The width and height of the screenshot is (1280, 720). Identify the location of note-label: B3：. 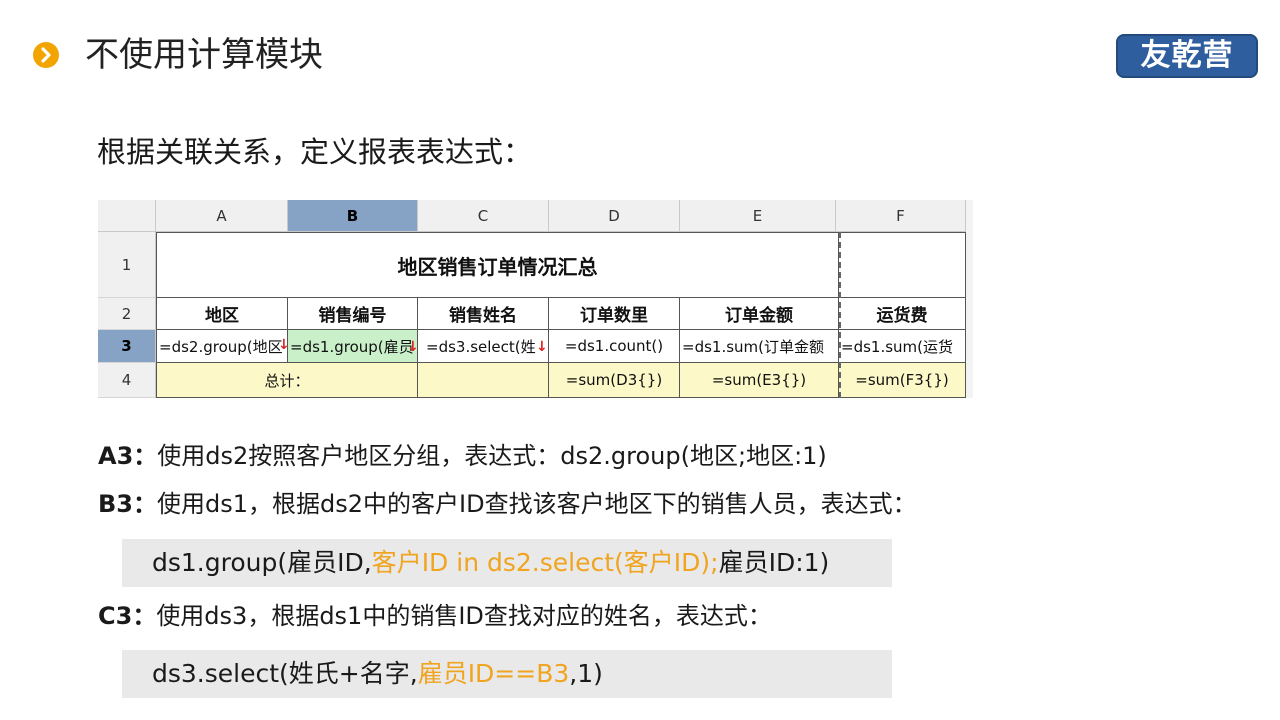
(127, 504).